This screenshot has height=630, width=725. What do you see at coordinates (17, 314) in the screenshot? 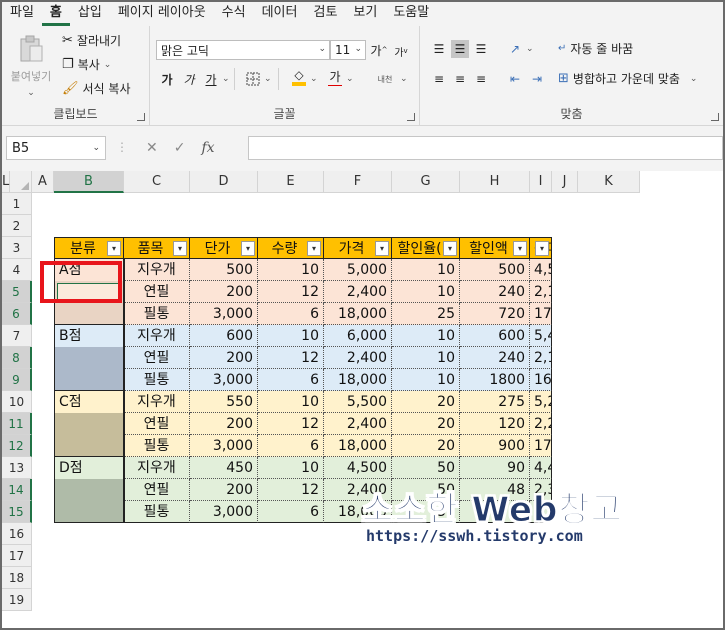
I see `row-header-6: 6` at bounding box center [17, 314].